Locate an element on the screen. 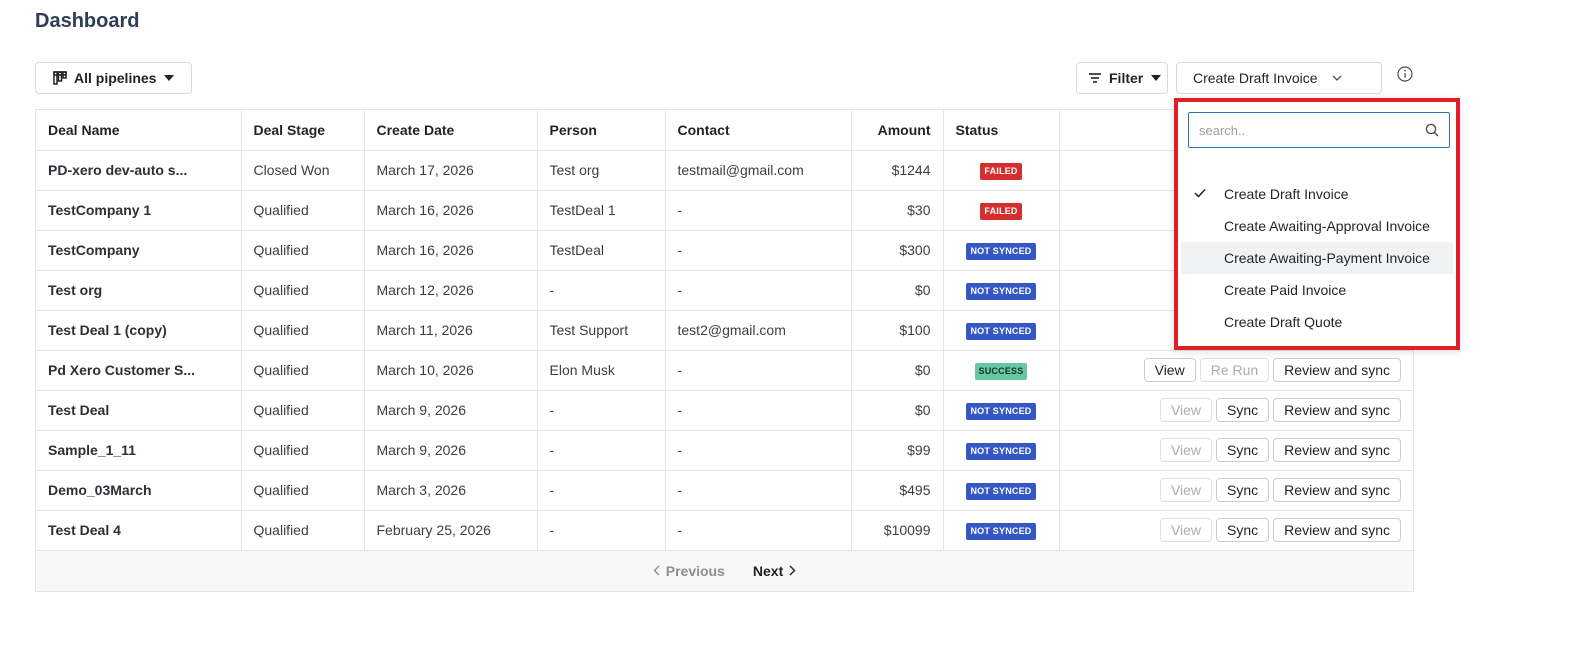 This screenshot has height=661, width=1578. dropdown-option: Create Awaiting-Approval Invoice is located at coordinates (1317, 226).